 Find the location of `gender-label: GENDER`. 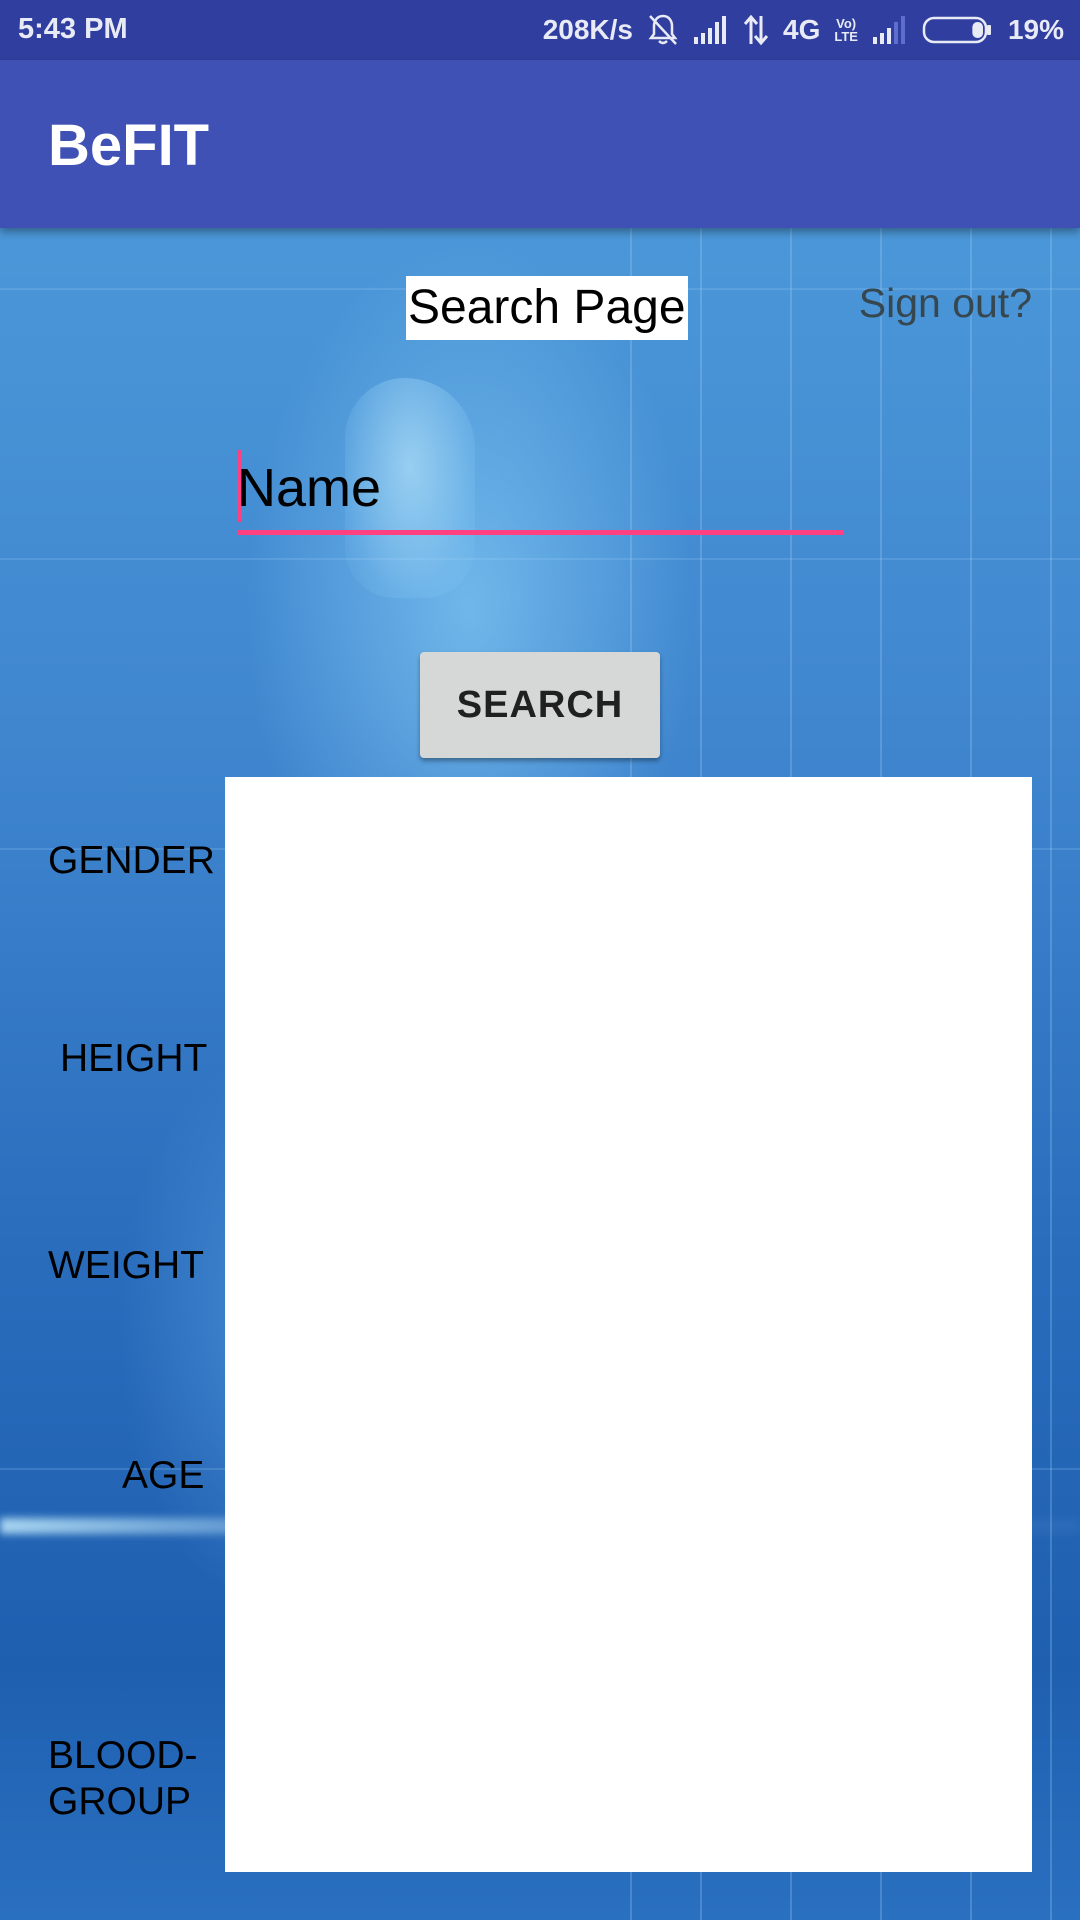

gender-label: GENDER is located at coordinates (131, 860).